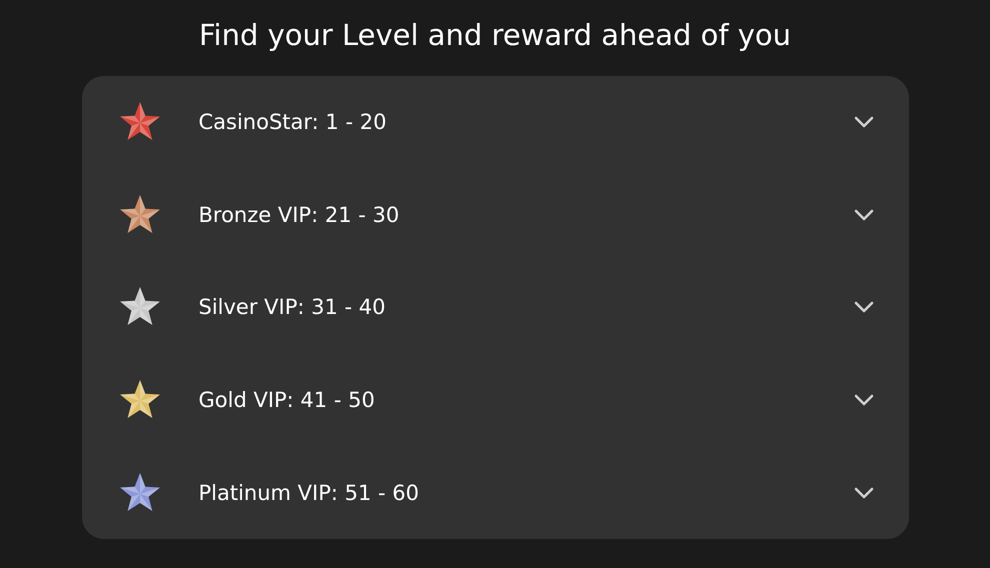 The height and width of the screenshot is (568, 990). Describe the element at coordinates (299, 214) in the screenshot. I see `level-label: Bronze VIP: 21 - 30` at that location.